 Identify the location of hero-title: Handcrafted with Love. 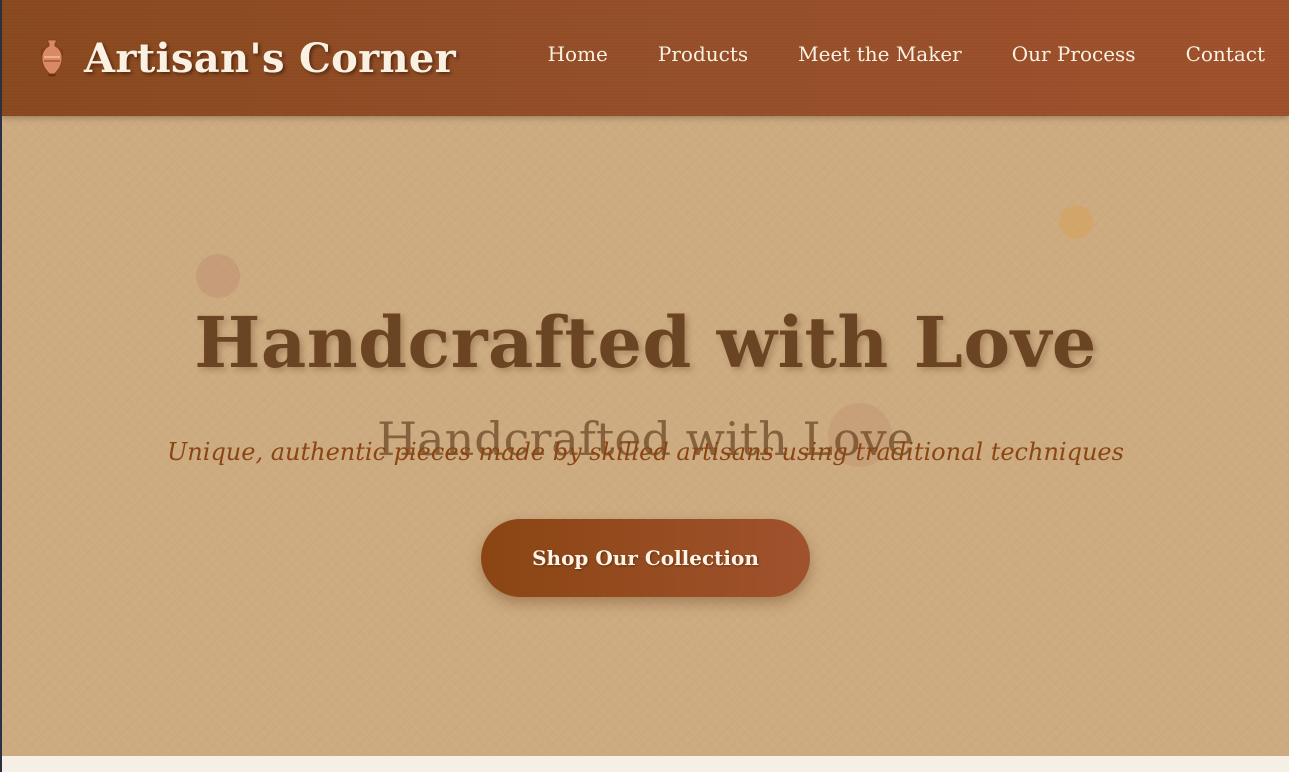
(645, 342).